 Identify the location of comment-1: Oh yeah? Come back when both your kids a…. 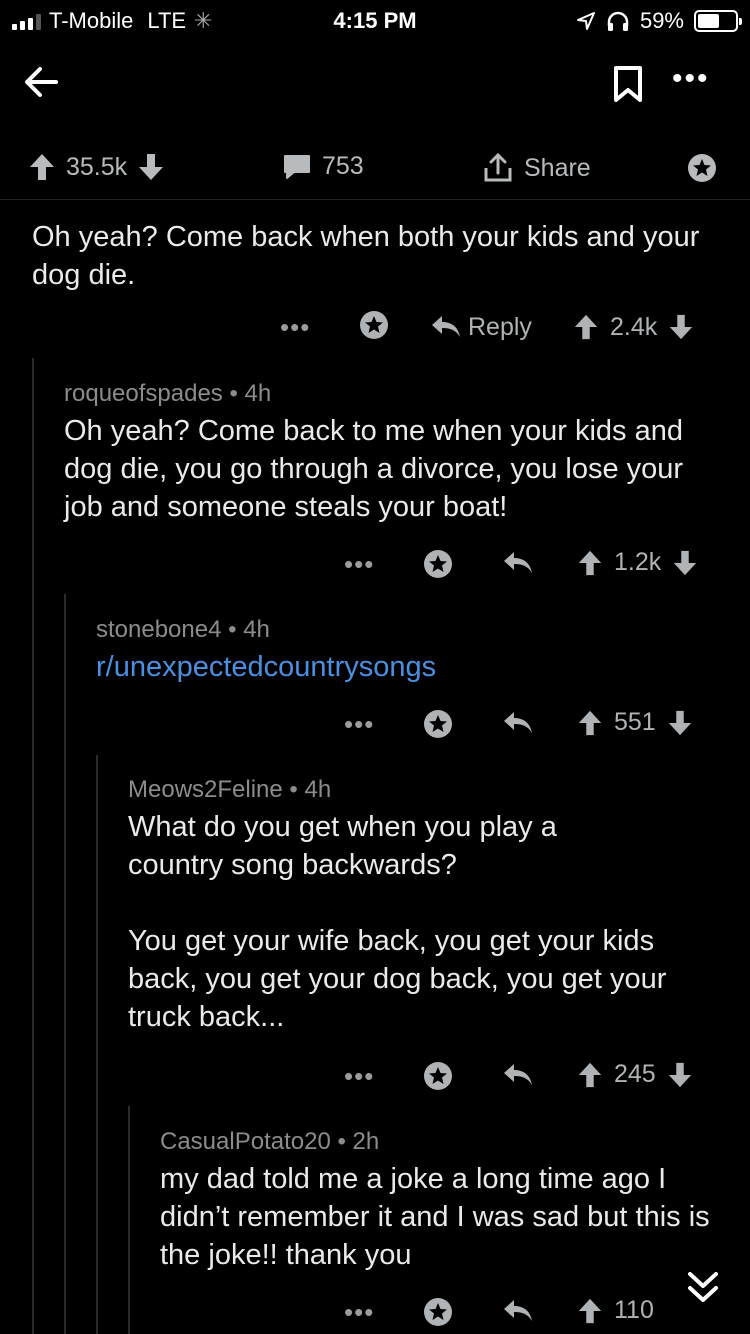
(377, 256).